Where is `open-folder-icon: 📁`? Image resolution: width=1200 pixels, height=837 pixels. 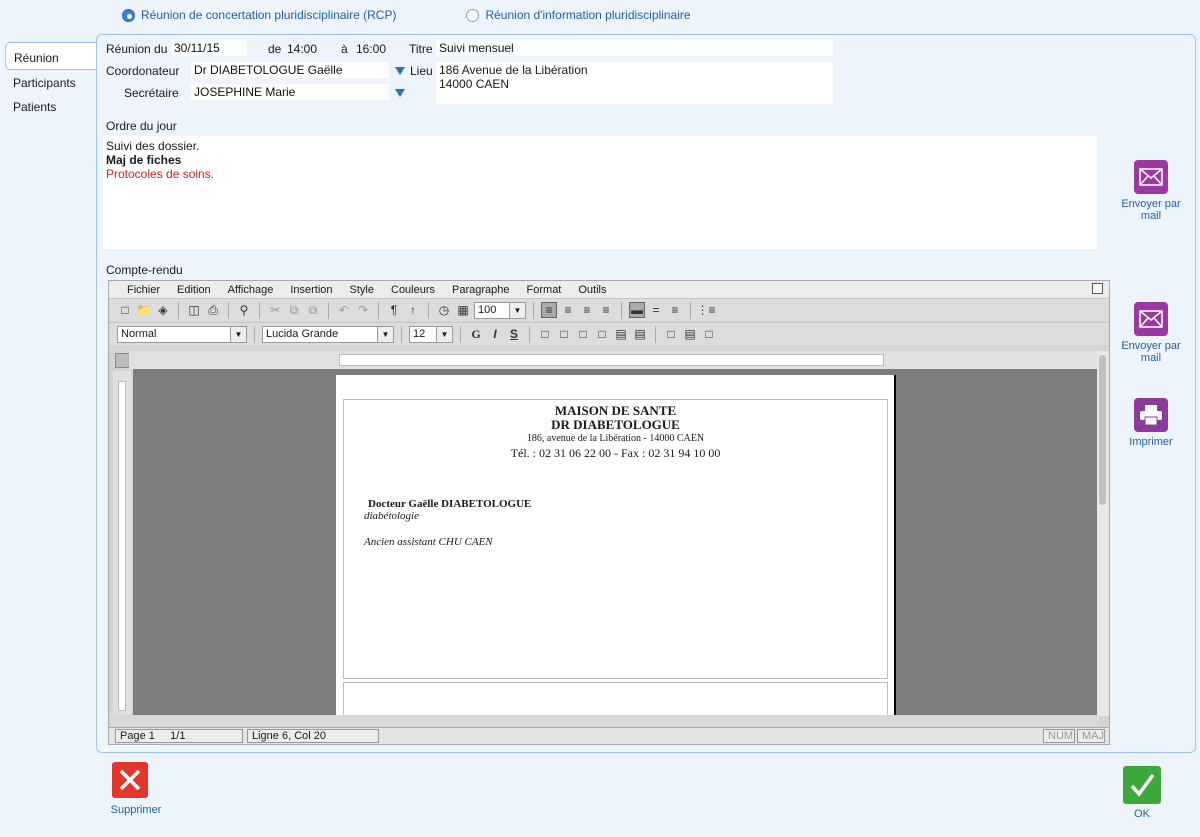
open-folder-icon: 📁 is located at coordinates (144, 310).